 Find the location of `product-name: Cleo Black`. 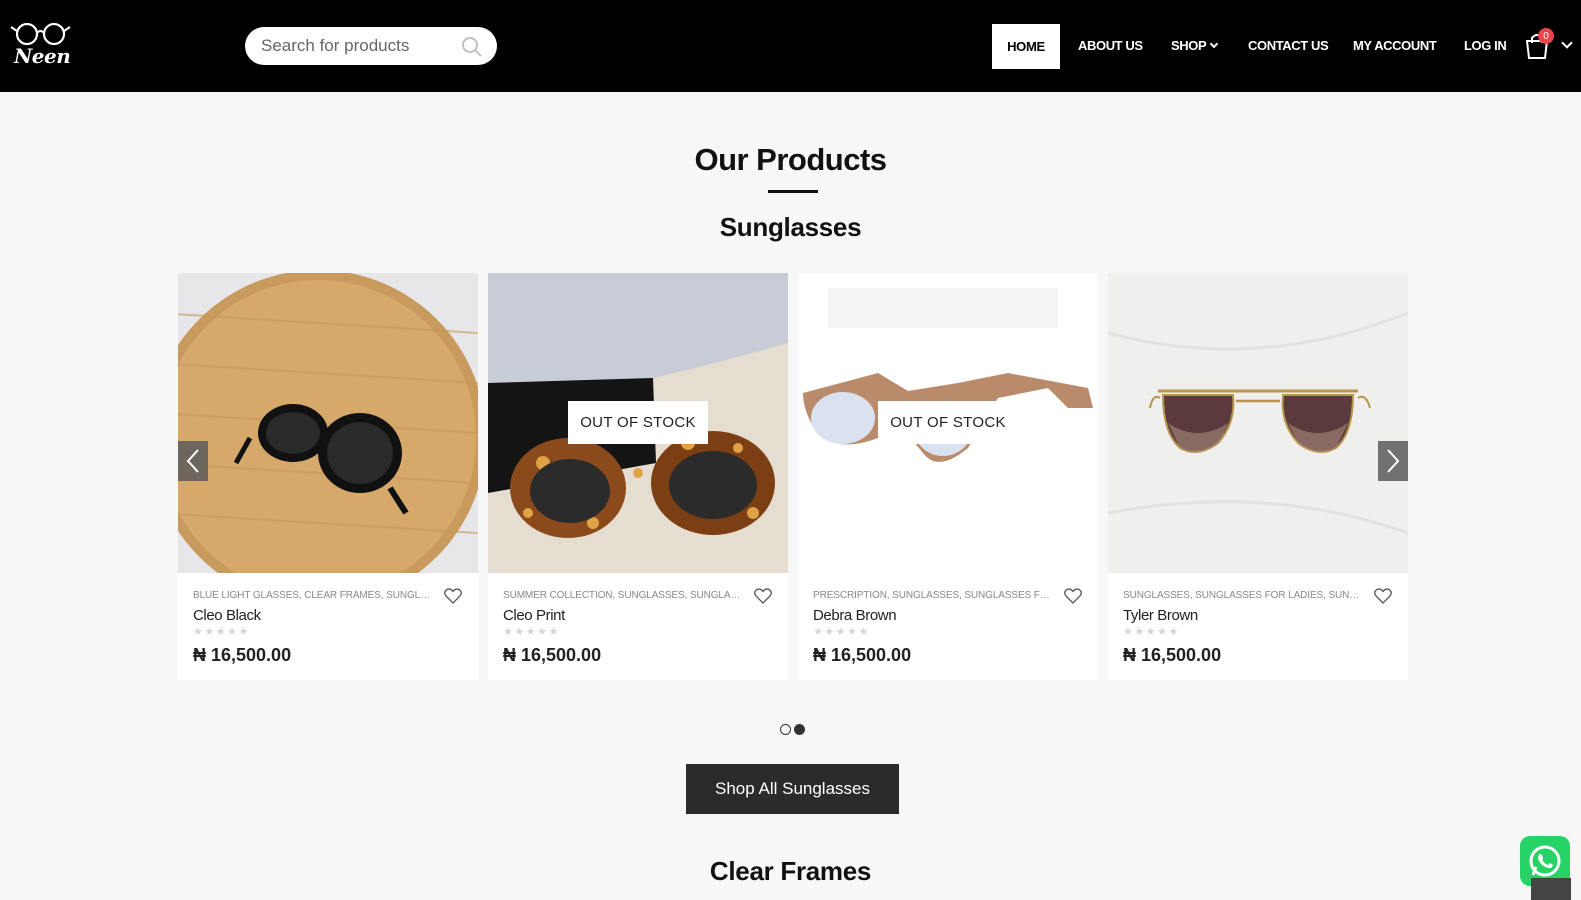

product-name: Cleo Black is located at coordinates (227, 615).